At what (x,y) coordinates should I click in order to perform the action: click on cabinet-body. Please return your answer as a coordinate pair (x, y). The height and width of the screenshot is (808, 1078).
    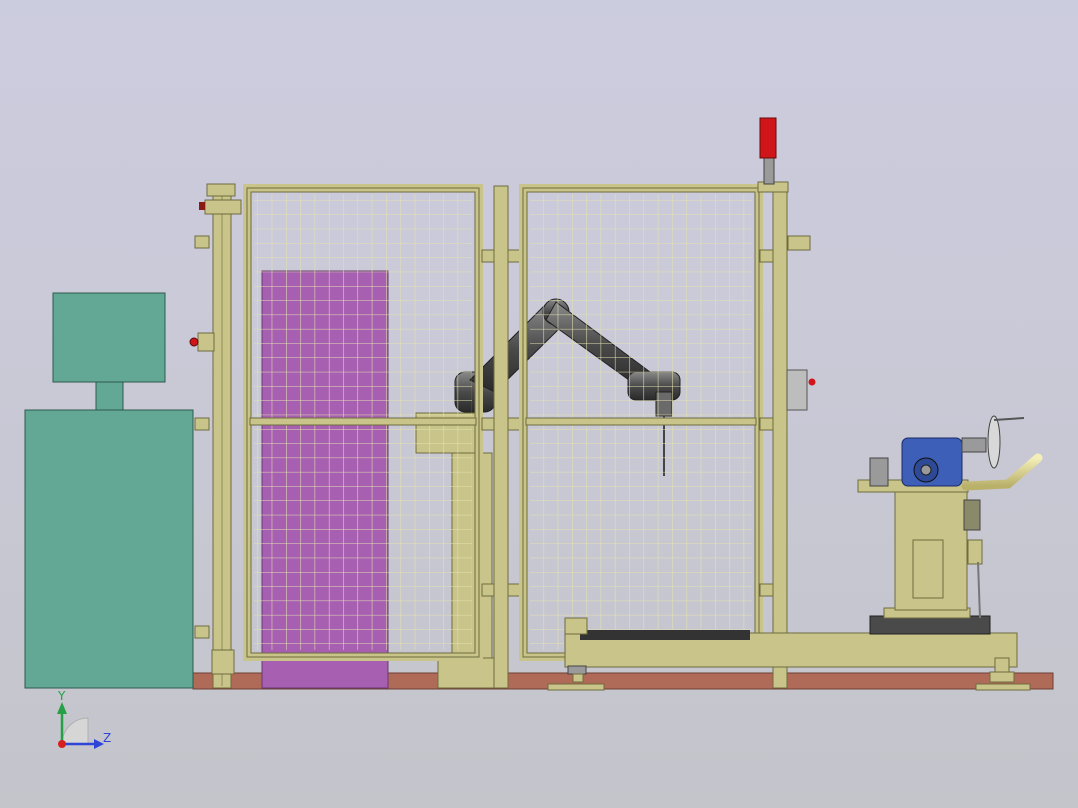
    Looking at the image, I should click on (109, 549).